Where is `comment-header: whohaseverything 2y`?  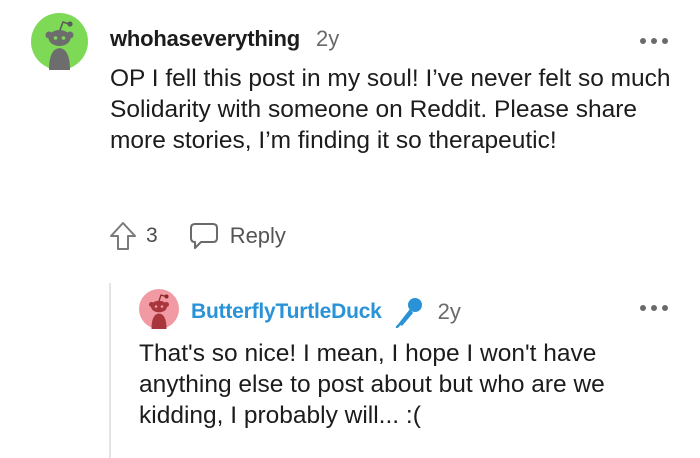
comment-header: whohaseverything 2y is located at coordinates (224, 39).